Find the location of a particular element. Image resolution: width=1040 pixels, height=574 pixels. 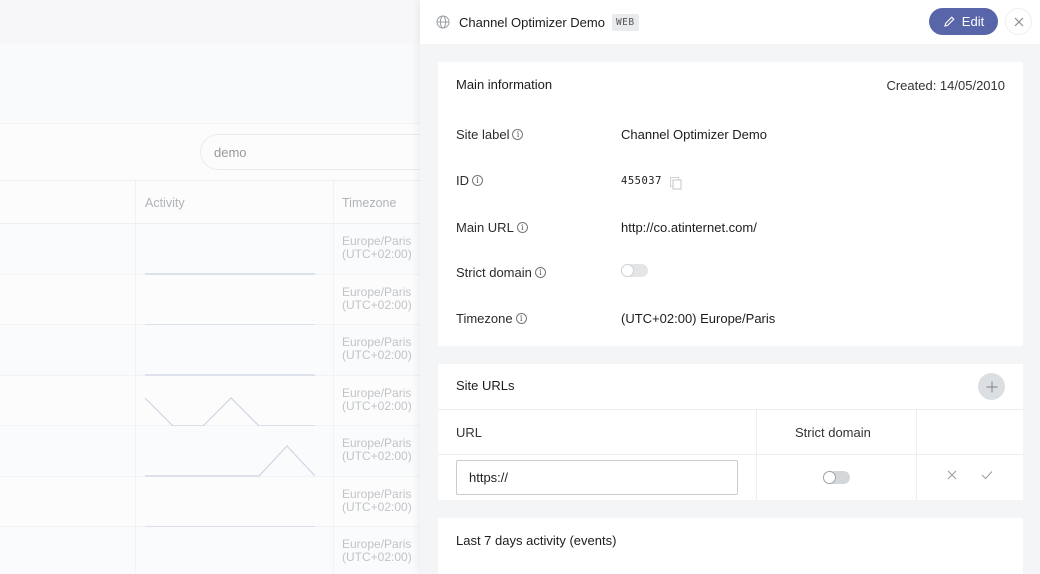

timezone-value: (UTC+02:00) Europe/Paris is located at coordinates (698, 318).